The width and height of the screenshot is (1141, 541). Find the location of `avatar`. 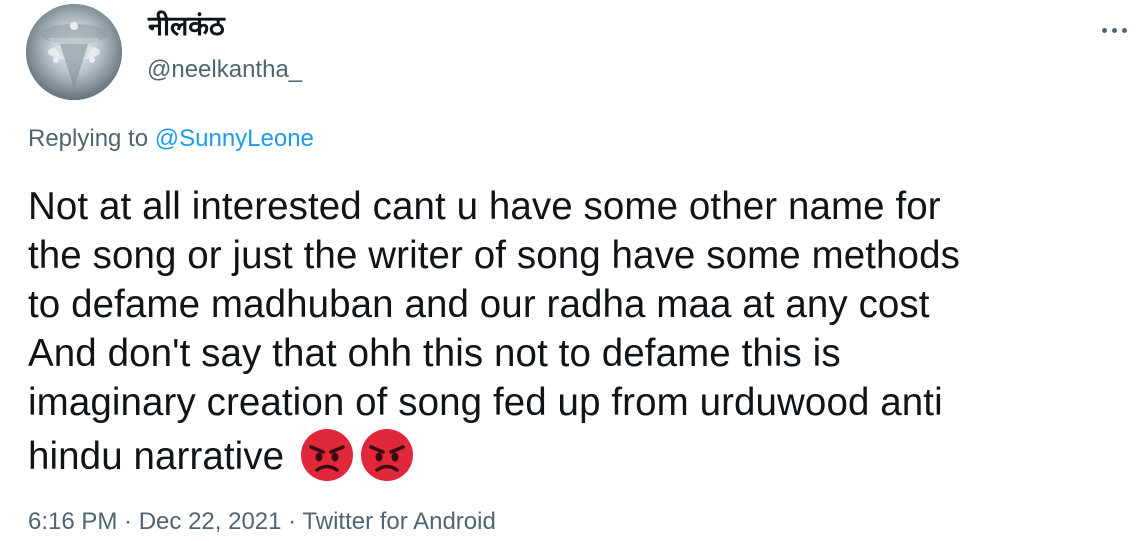

avatar is located at coordinates (74, 52).